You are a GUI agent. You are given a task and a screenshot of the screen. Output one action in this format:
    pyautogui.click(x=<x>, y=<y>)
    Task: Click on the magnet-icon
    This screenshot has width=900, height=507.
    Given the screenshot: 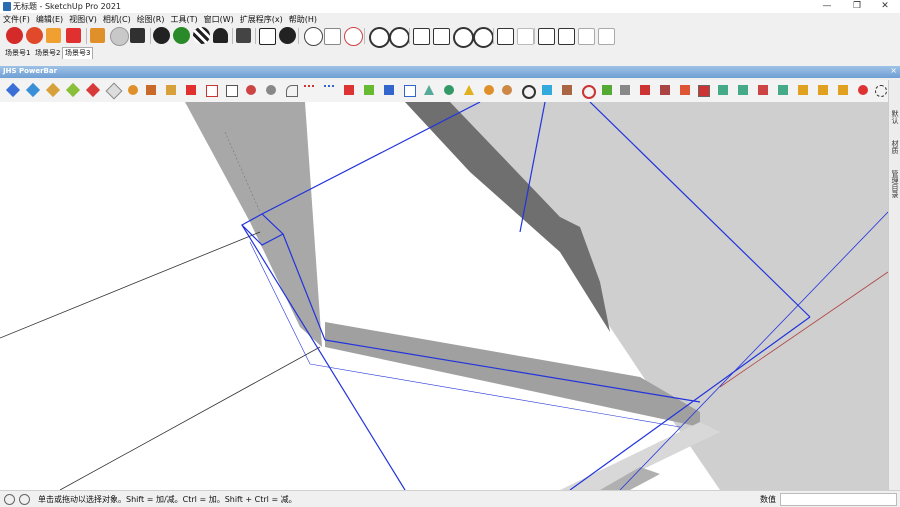 What is the action you would take?
    pyautogui.click(x=589, y=92)
    